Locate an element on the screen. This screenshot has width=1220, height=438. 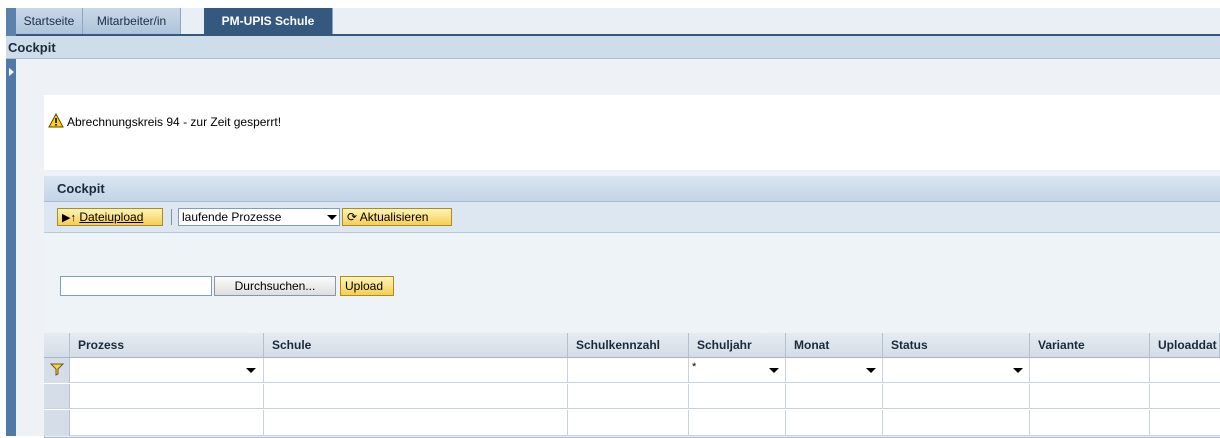
tab-startseite: Startseite is located at coordinates (49, 21).